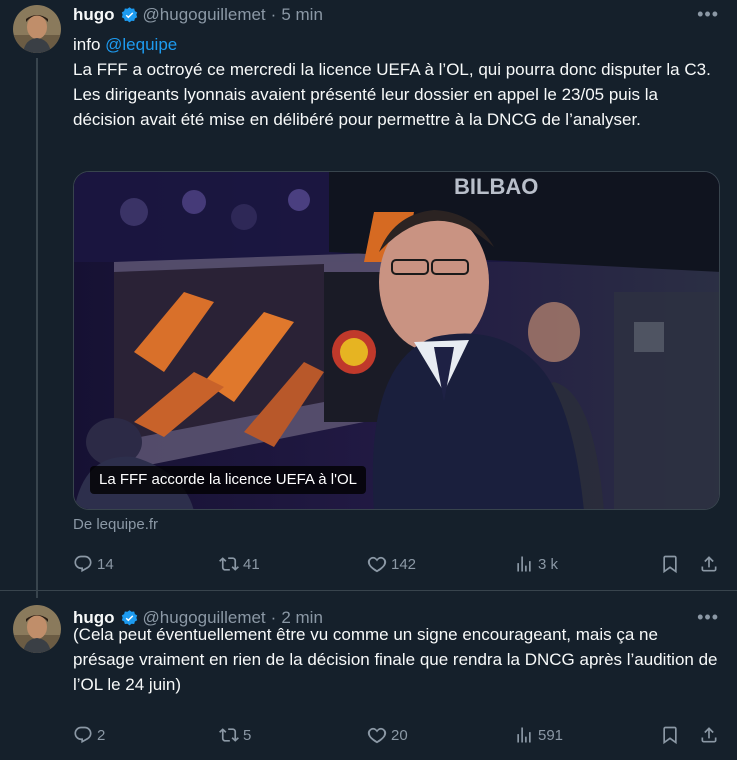 The height and width of the screenshot is (760, 737). I want to click on views-button: 3 k, so click(536, 564).